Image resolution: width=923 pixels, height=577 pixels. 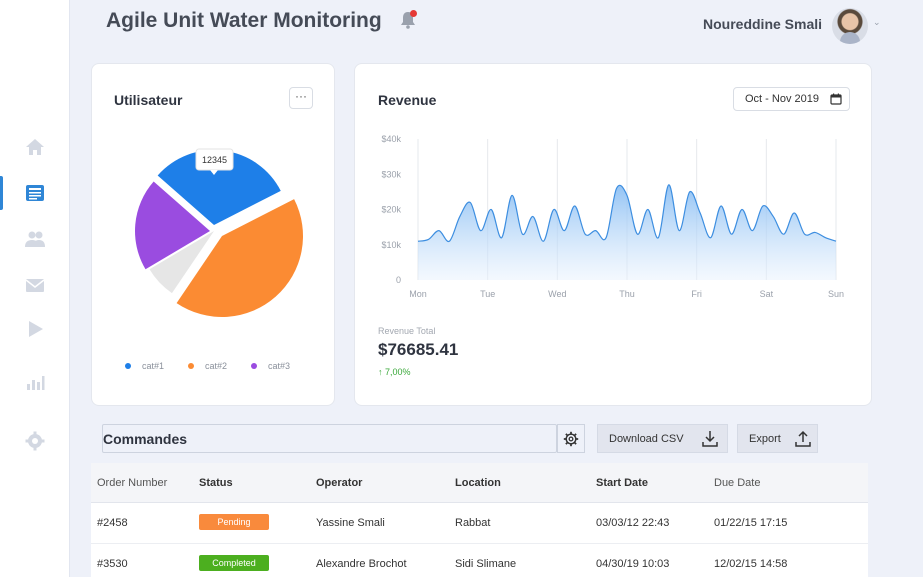 I want to click on date-range-label: Oct - Nov 2019, so click(x=782, y=99).